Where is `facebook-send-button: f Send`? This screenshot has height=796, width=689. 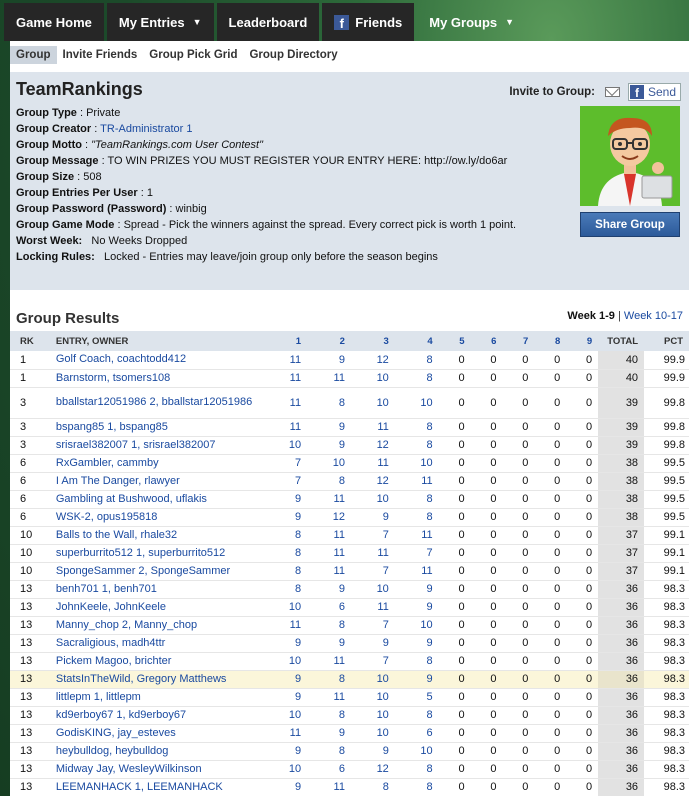
facebook-send-button: f Send is located at coordinates (654, 92).